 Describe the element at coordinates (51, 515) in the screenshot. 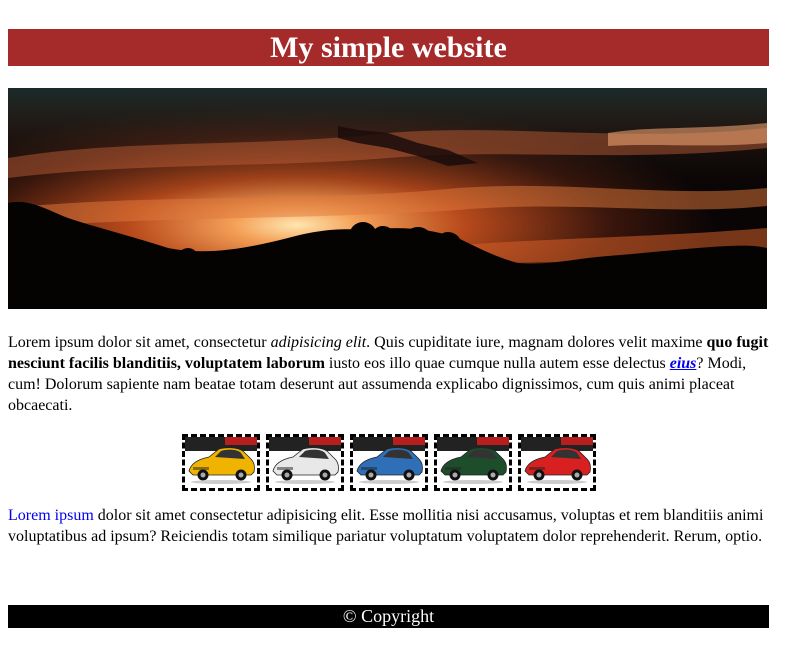

I see `lorem-ipsum-link: Lorem ipsum` at that location.